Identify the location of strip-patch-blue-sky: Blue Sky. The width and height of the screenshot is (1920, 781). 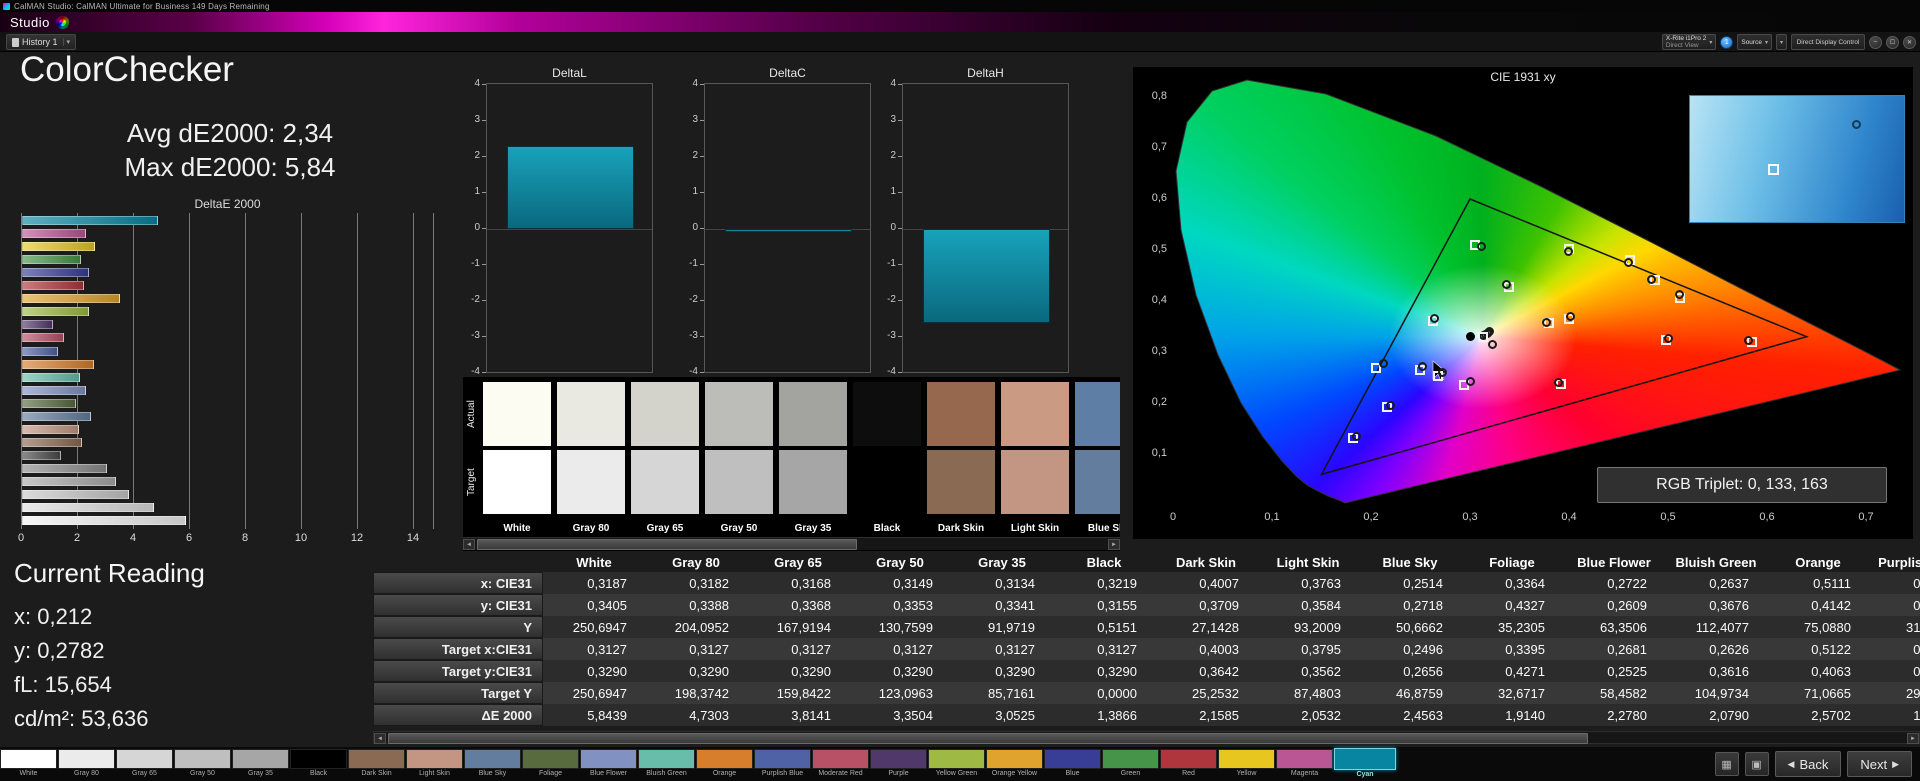
(492, 763).